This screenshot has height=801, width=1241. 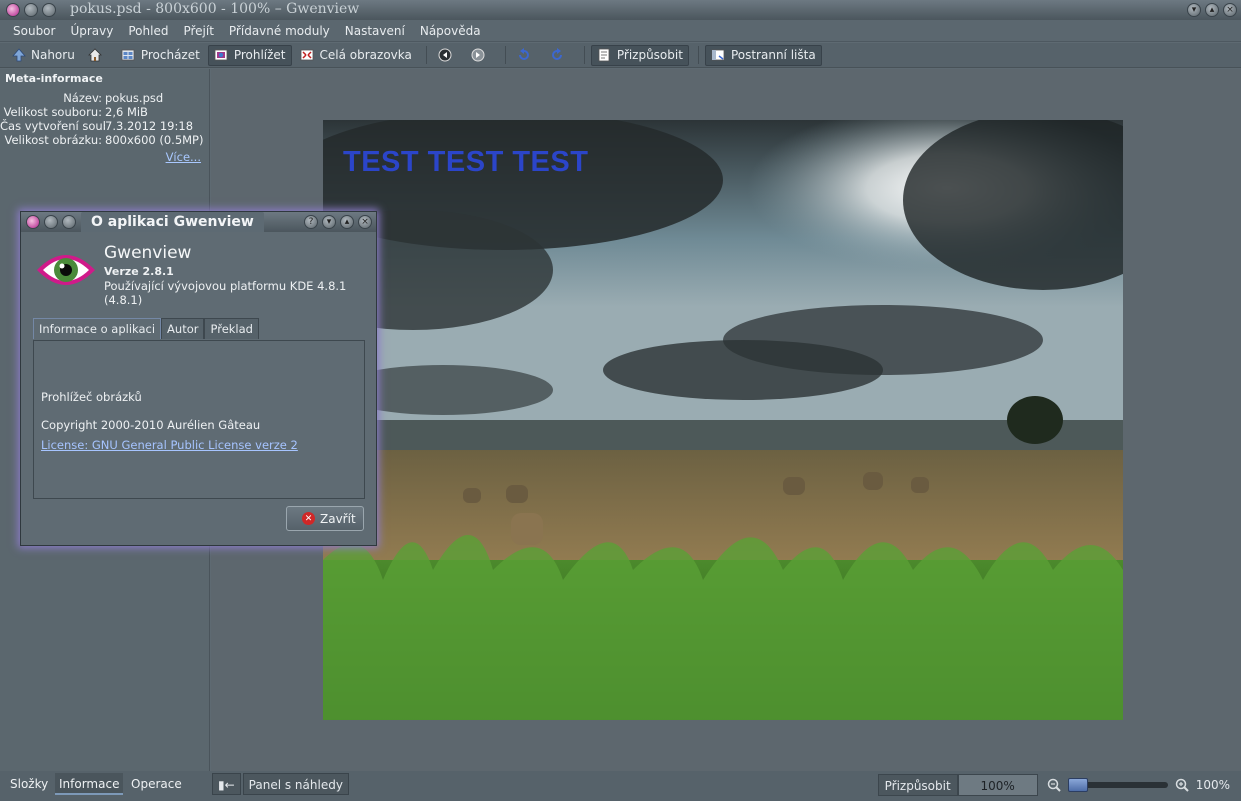 I want to click on close-label: Zavřít, so click(x=338, y=518).